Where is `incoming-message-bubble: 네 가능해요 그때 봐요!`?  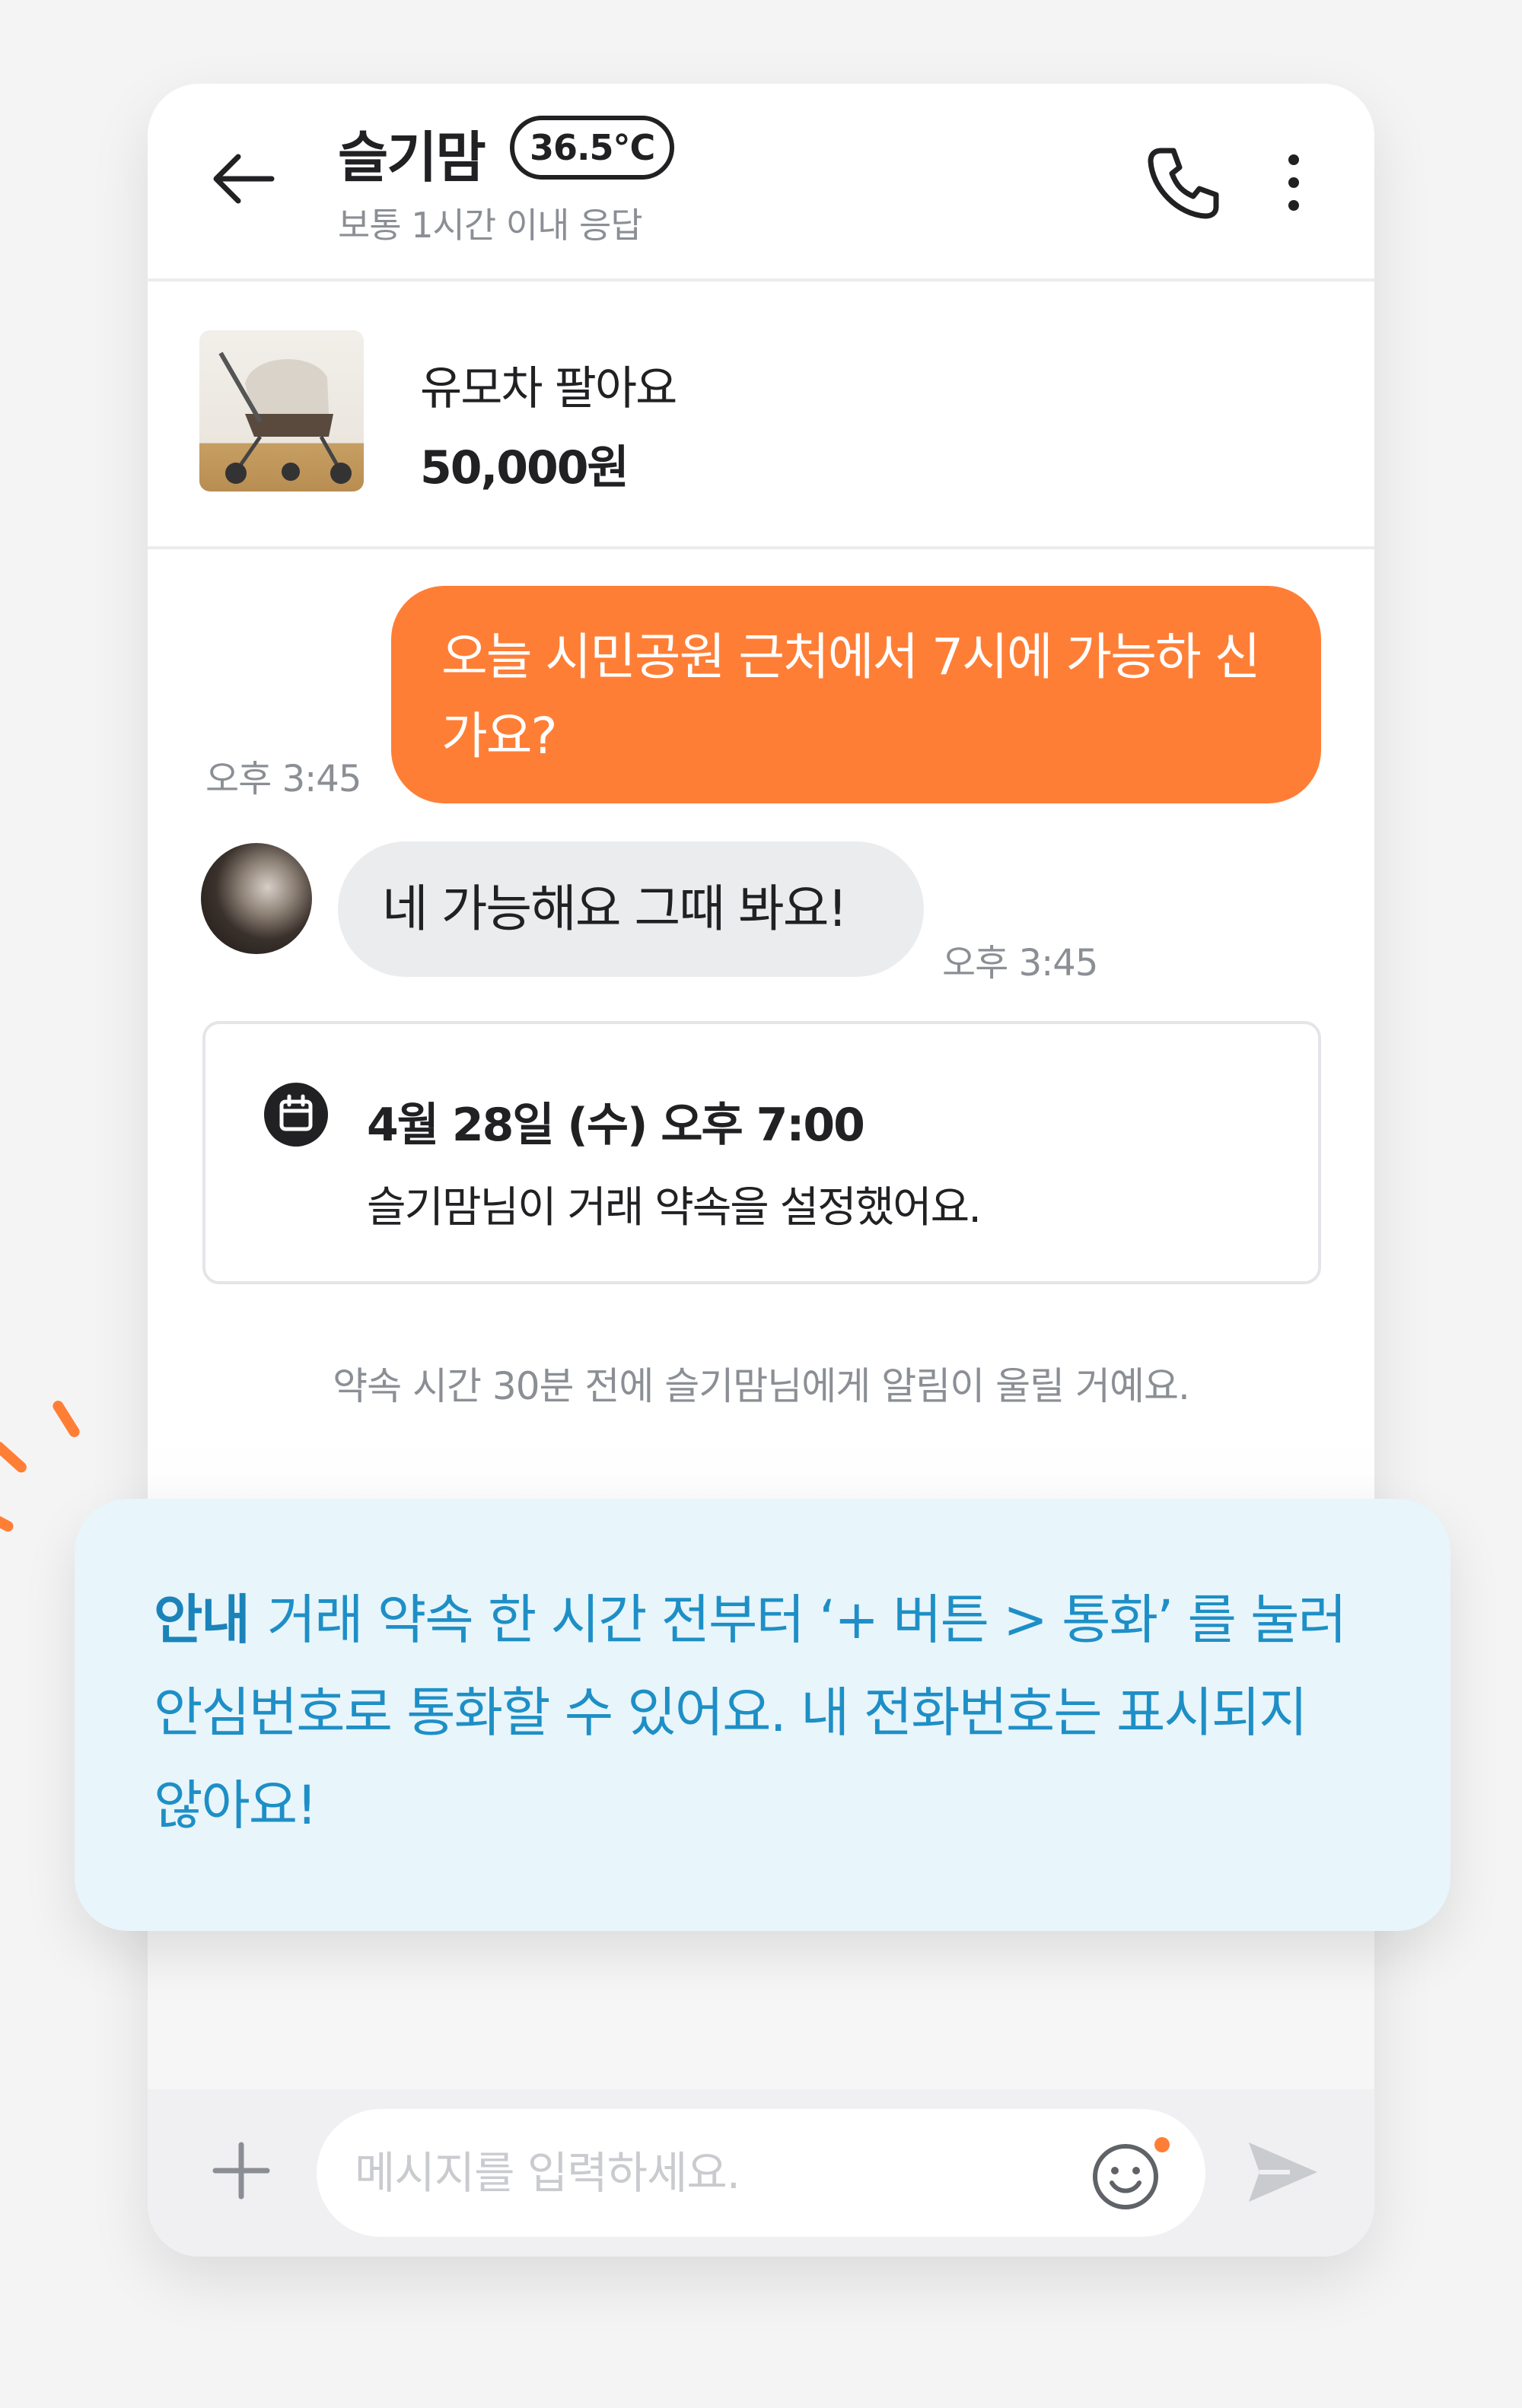
incoming-message-bubble: 네 가능해요 그때 봐요! is located at coordinates (631, 909).